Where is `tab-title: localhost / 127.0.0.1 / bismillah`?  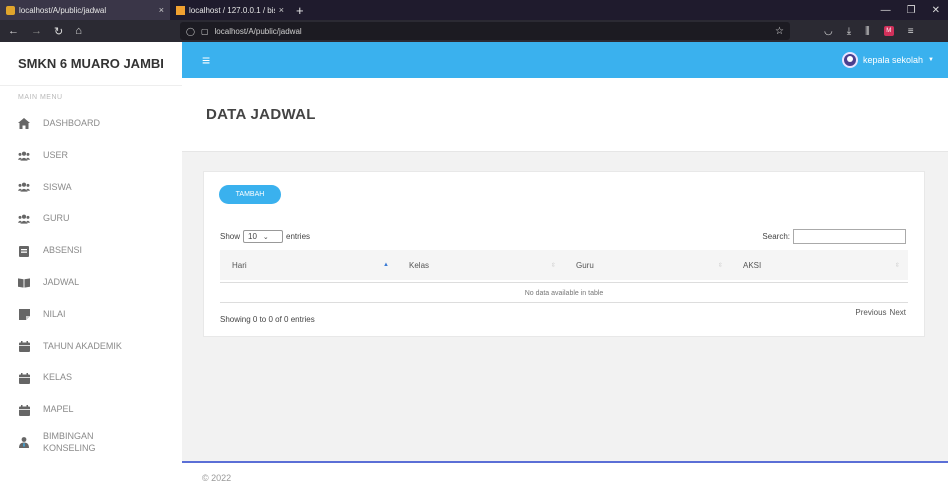 tab-title: localhost / 127.0.0.1 / bismillah is located at coordinates (232, 10).